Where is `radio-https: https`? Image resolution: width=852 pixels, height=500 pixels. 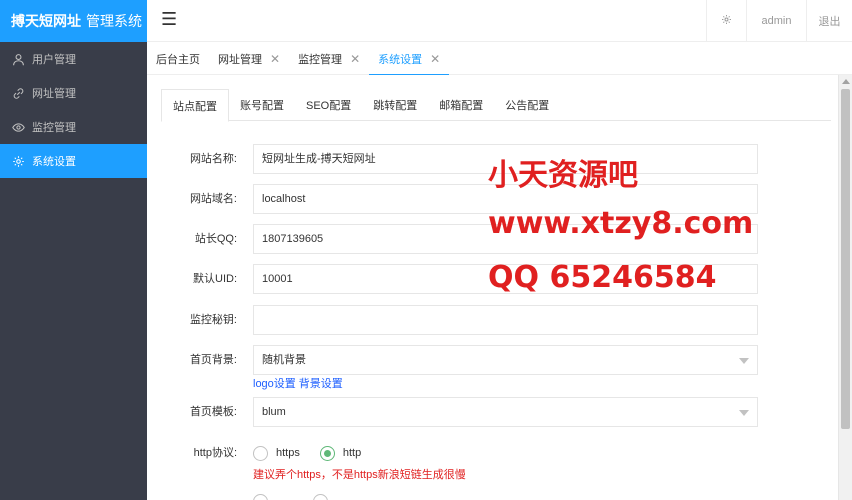
radio-https: https is located at coordinates (276, 453).